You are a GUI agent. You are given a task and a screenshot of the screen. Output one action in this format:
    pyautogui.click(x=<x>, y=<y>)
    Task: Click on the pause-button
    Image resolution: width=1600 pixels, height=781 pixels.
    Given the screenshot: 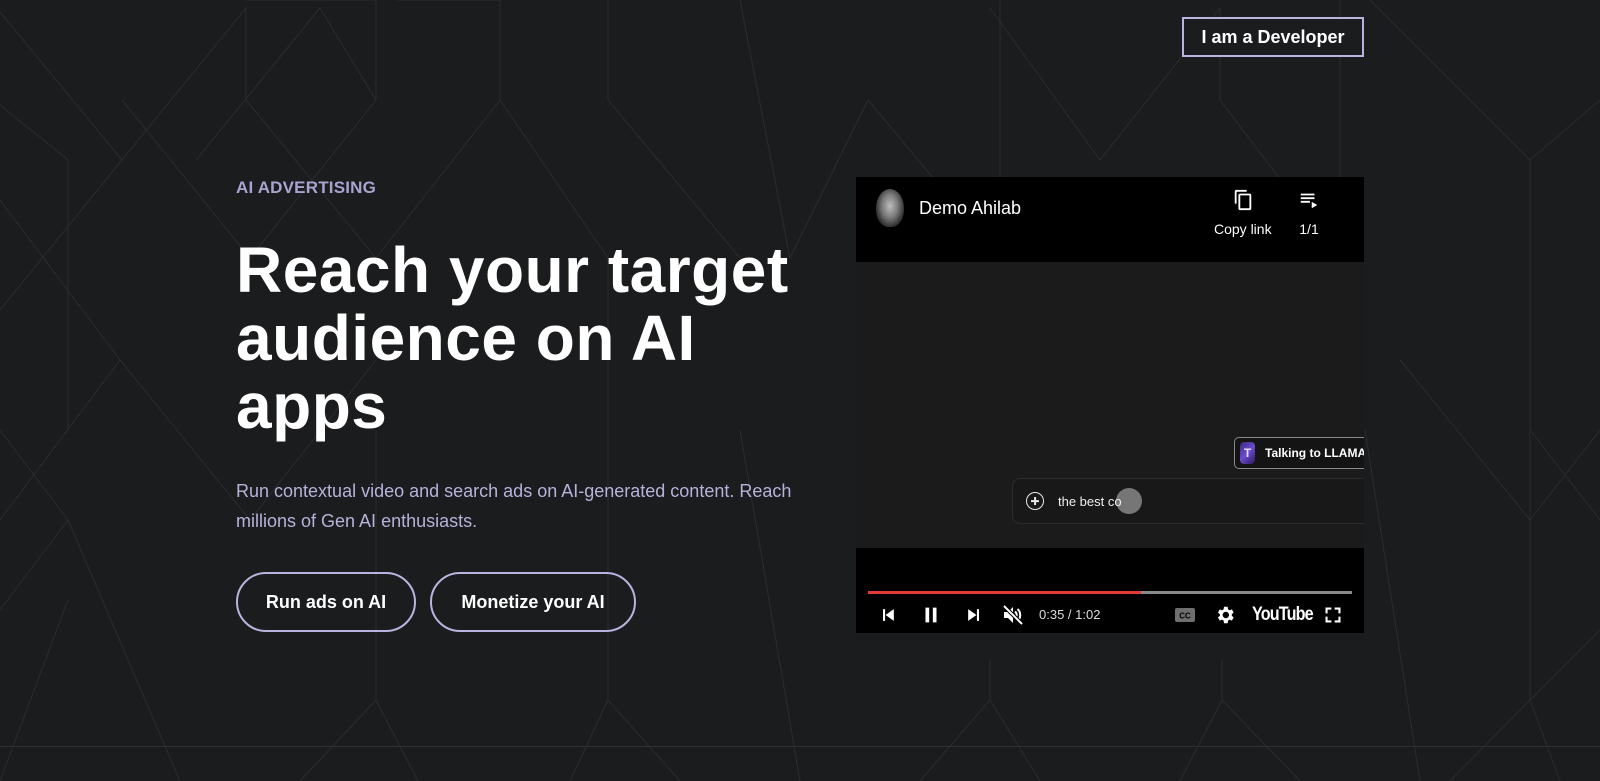 What is the action you would take?
    pyautogui.click(x=931, y=615)
    